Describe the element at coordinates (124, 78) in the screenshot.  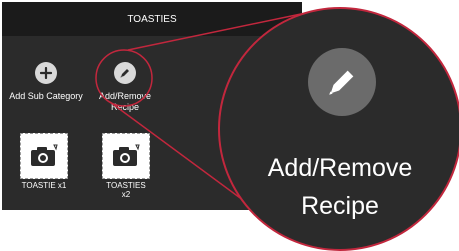
I see `highlight-ring` at that location.